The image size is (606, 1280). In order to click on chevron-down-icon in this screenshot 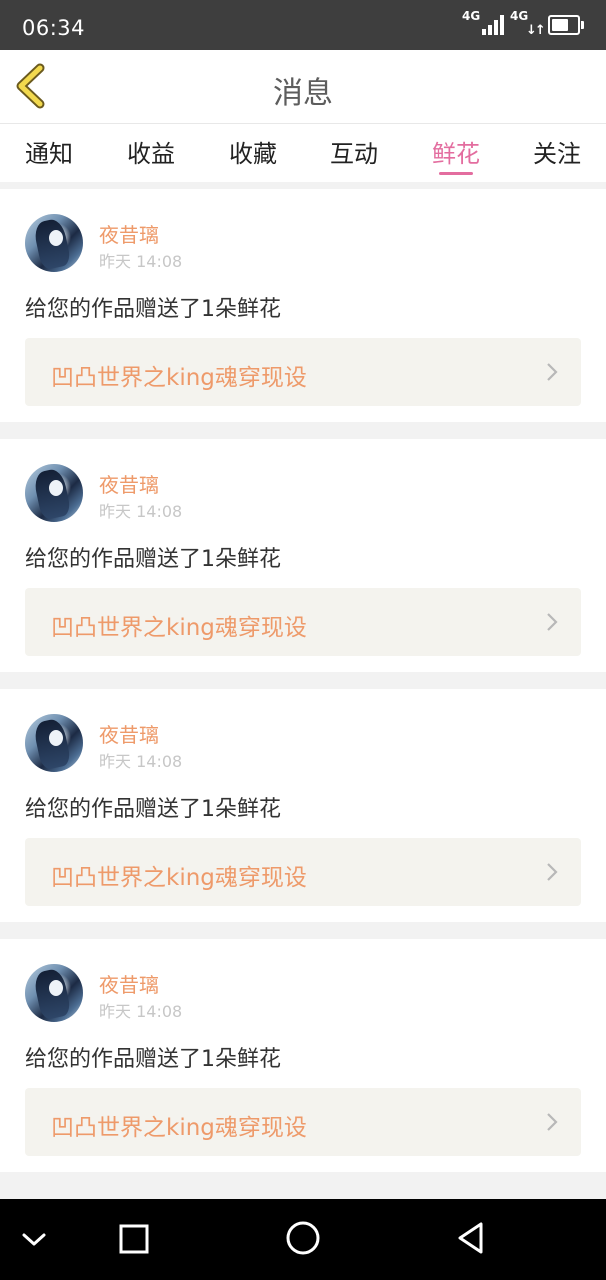, I will do `click(34, 1239)`.